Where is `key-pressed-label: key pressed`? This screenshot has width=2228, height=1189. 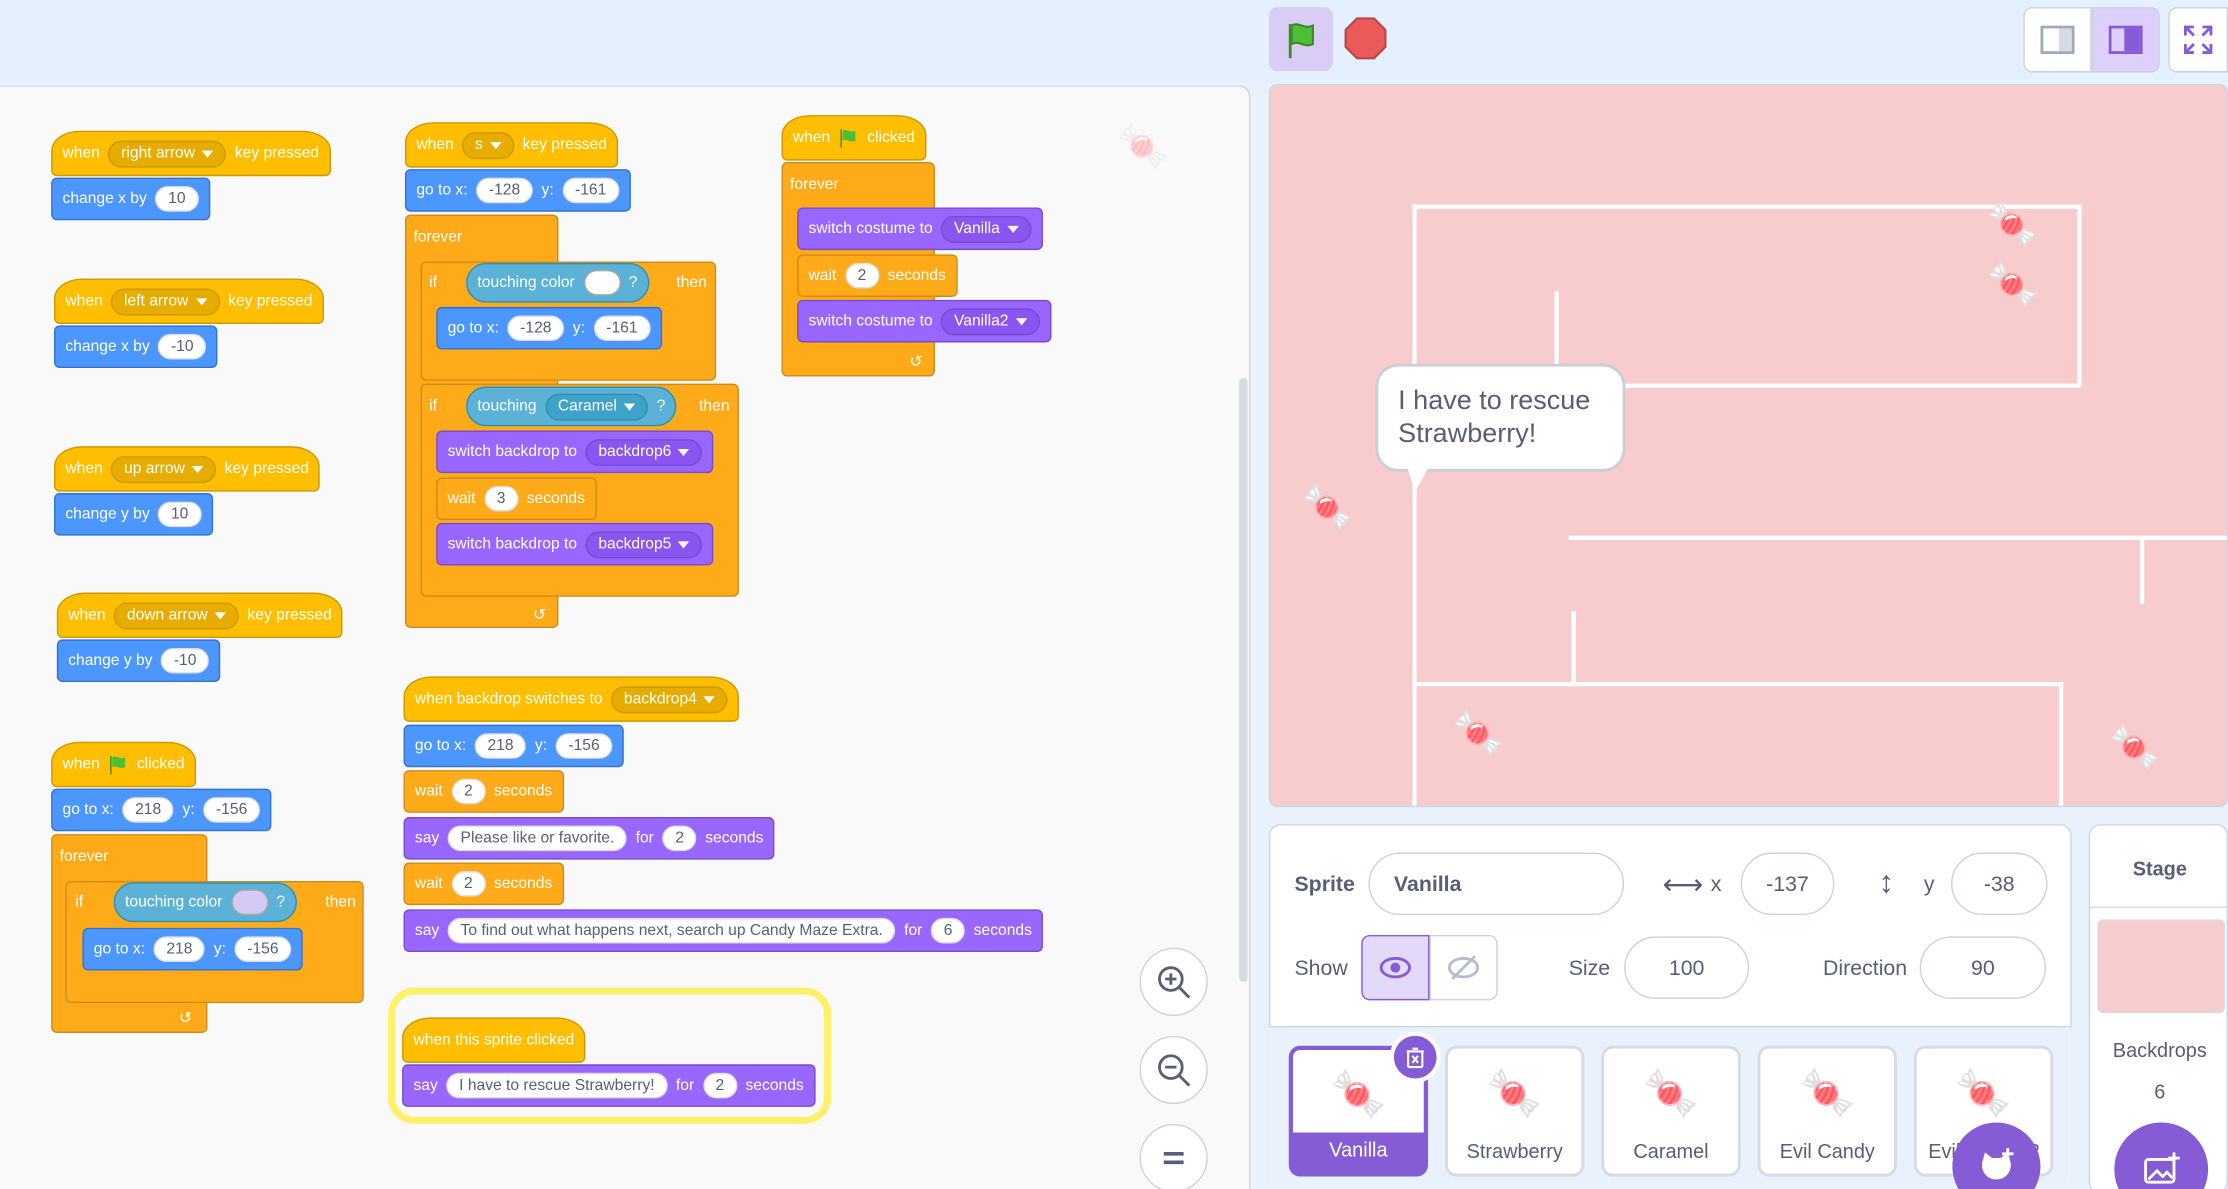
key-pressed-label: key pressed is located at coordinates (277, 153).